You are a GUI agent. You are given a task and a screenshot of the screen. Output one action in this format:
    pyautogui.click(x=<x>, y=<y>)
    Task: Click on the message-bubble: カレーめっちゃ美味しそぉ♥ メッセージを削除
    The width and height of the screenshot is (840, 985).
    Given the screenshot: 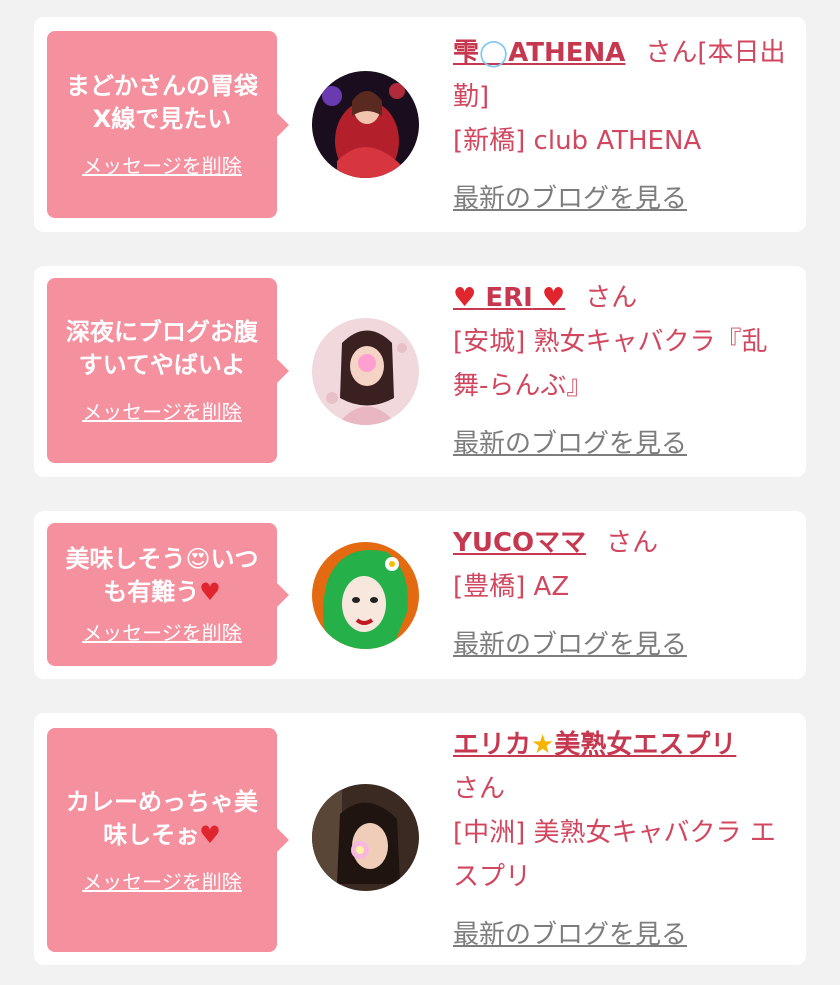 What is the action you would take?
    pyautogui.click(x=168, y=840)
    